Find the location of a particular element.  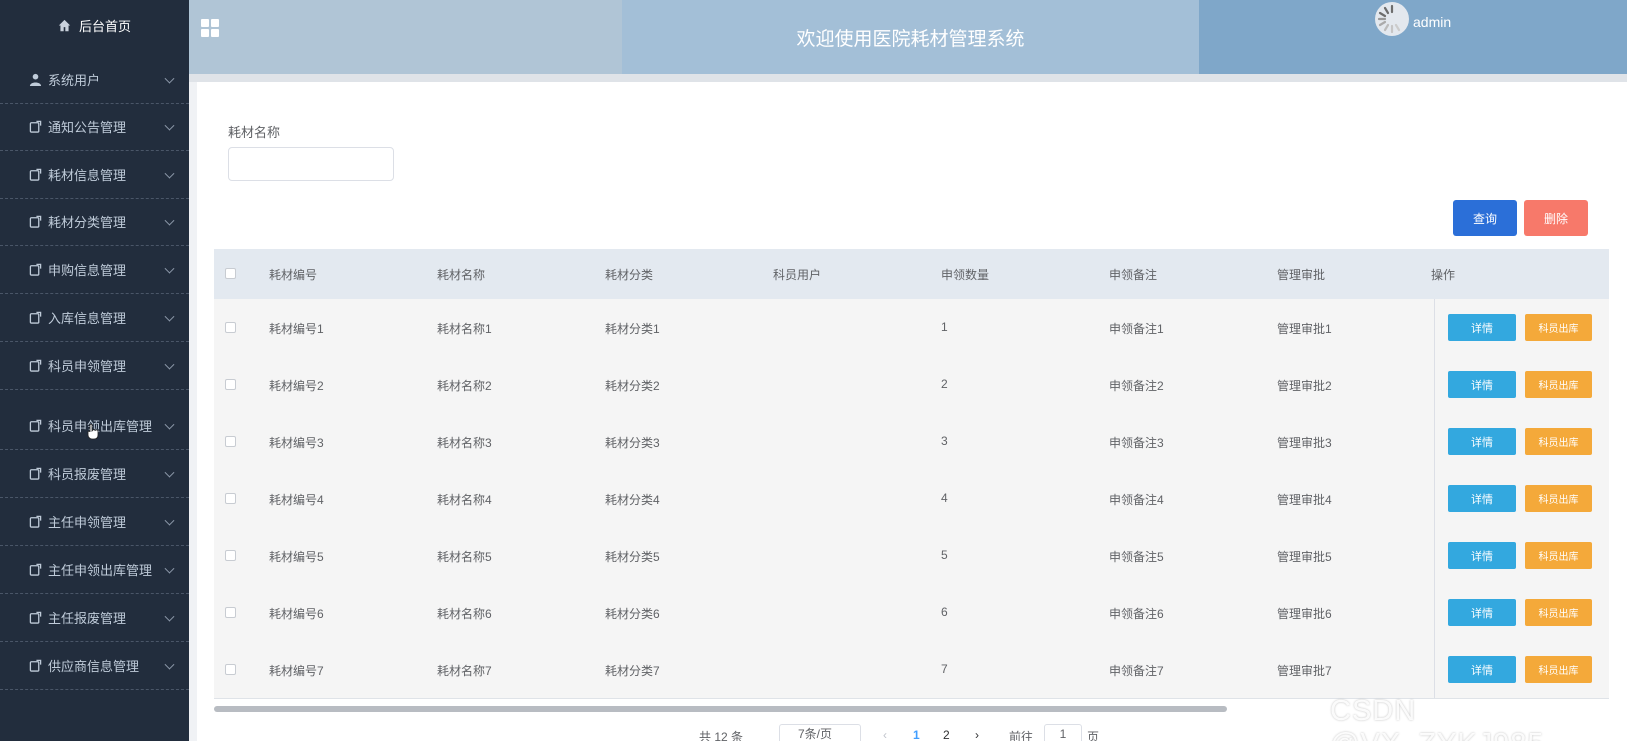

page-1: 1 is located at coordinates (916, 734).